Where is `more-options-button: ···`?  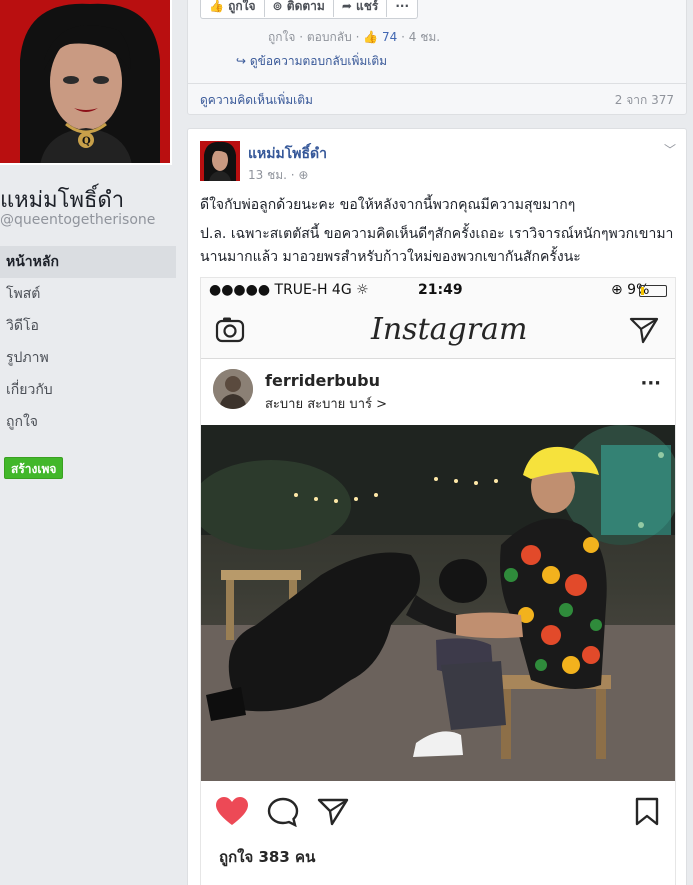
more-options-button: ··· is located at coordinates (402, 8).